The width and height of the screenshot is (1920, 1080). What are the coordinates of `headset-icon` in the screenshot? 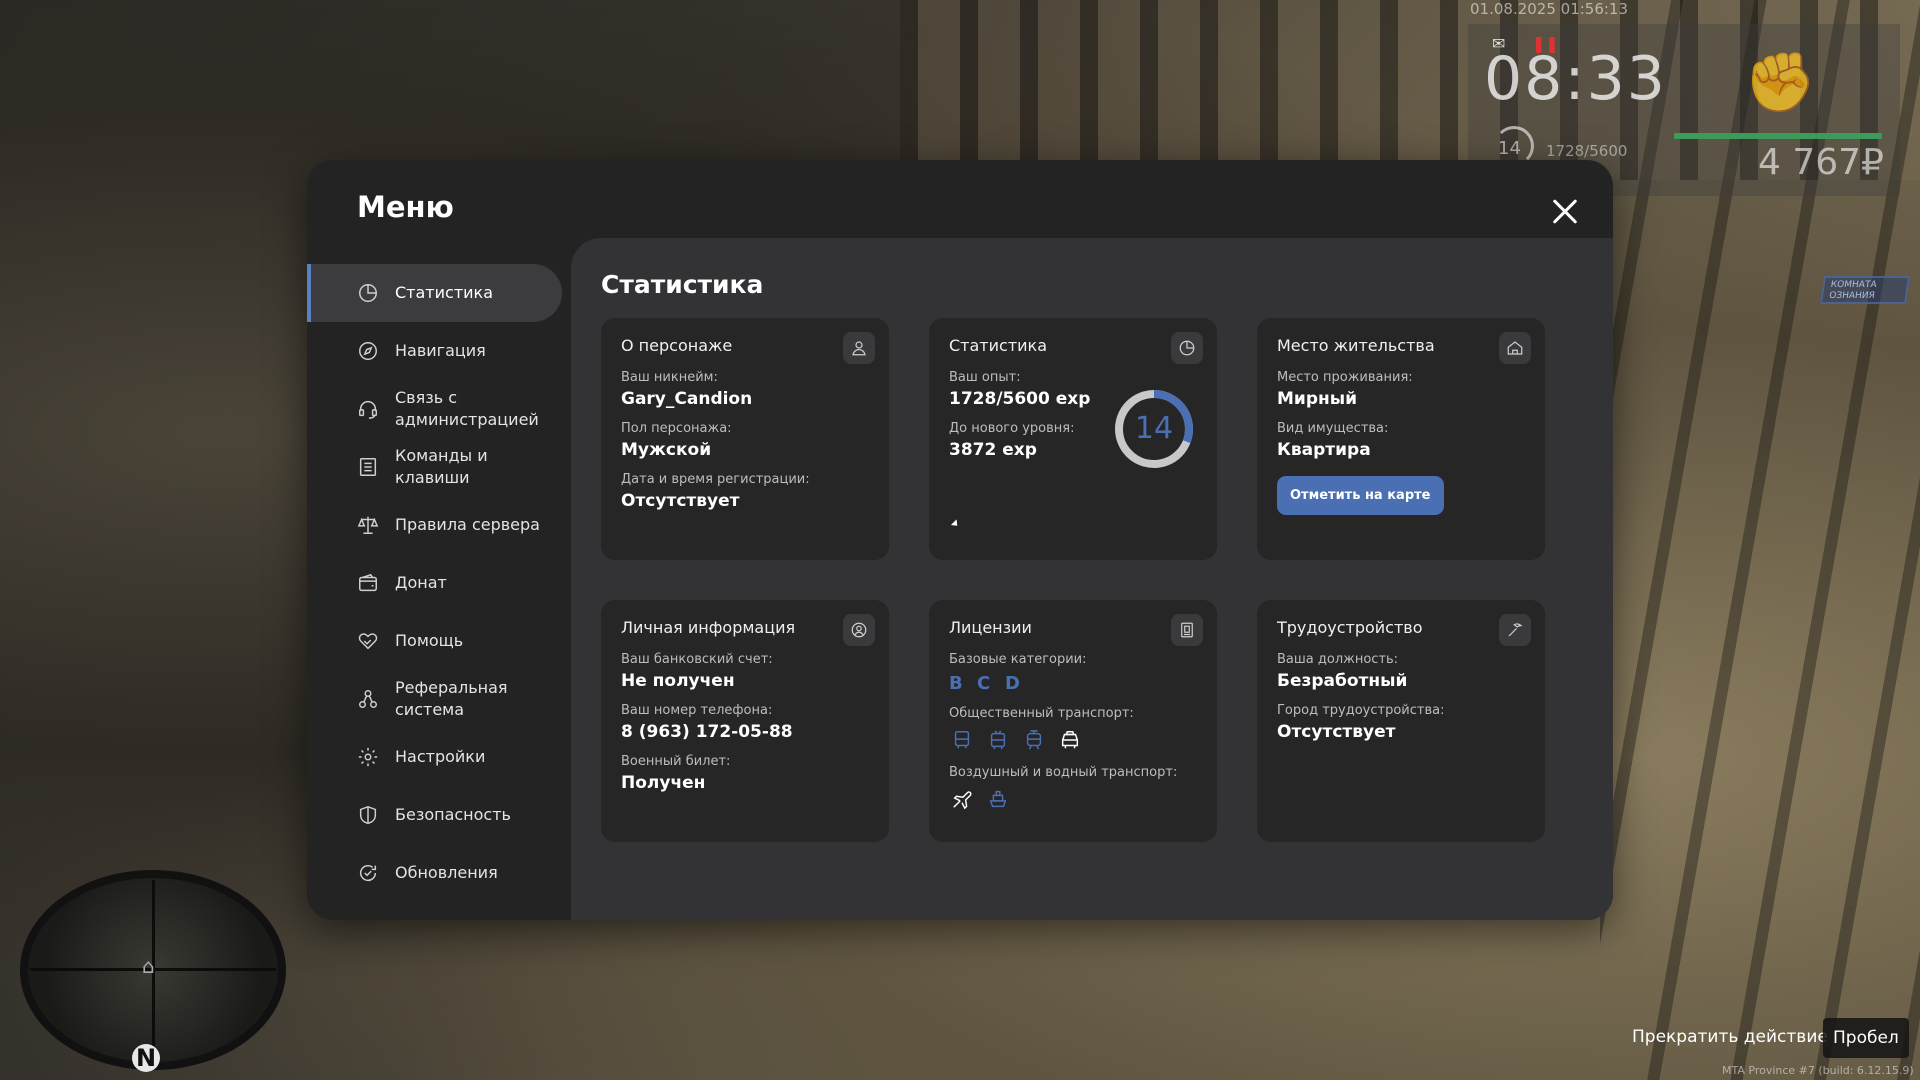 It's located at (368, 409).